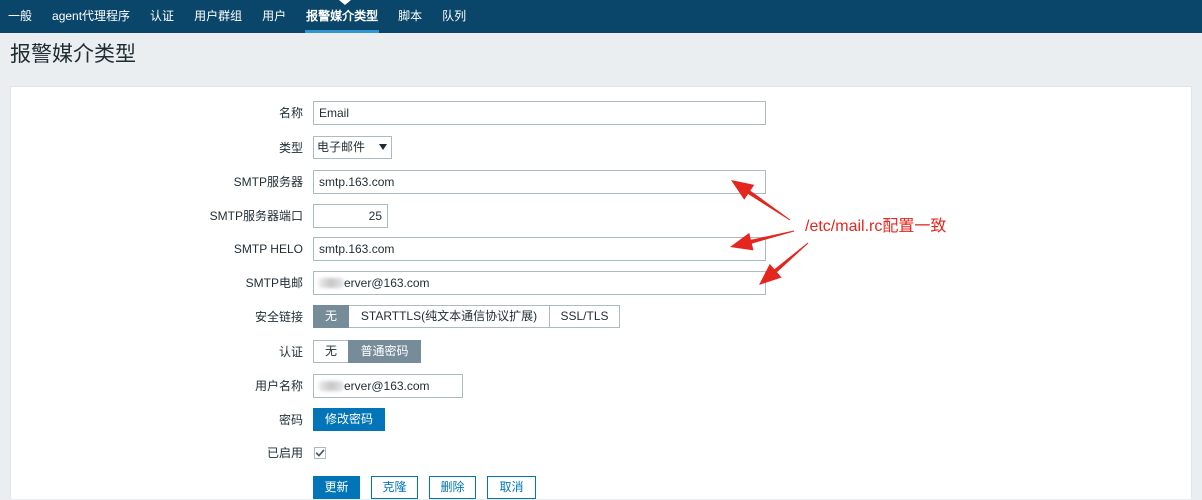 The width and height of the screenshot is (1202, 500). I want to click on smtp-helo-input, so click(539, 249).